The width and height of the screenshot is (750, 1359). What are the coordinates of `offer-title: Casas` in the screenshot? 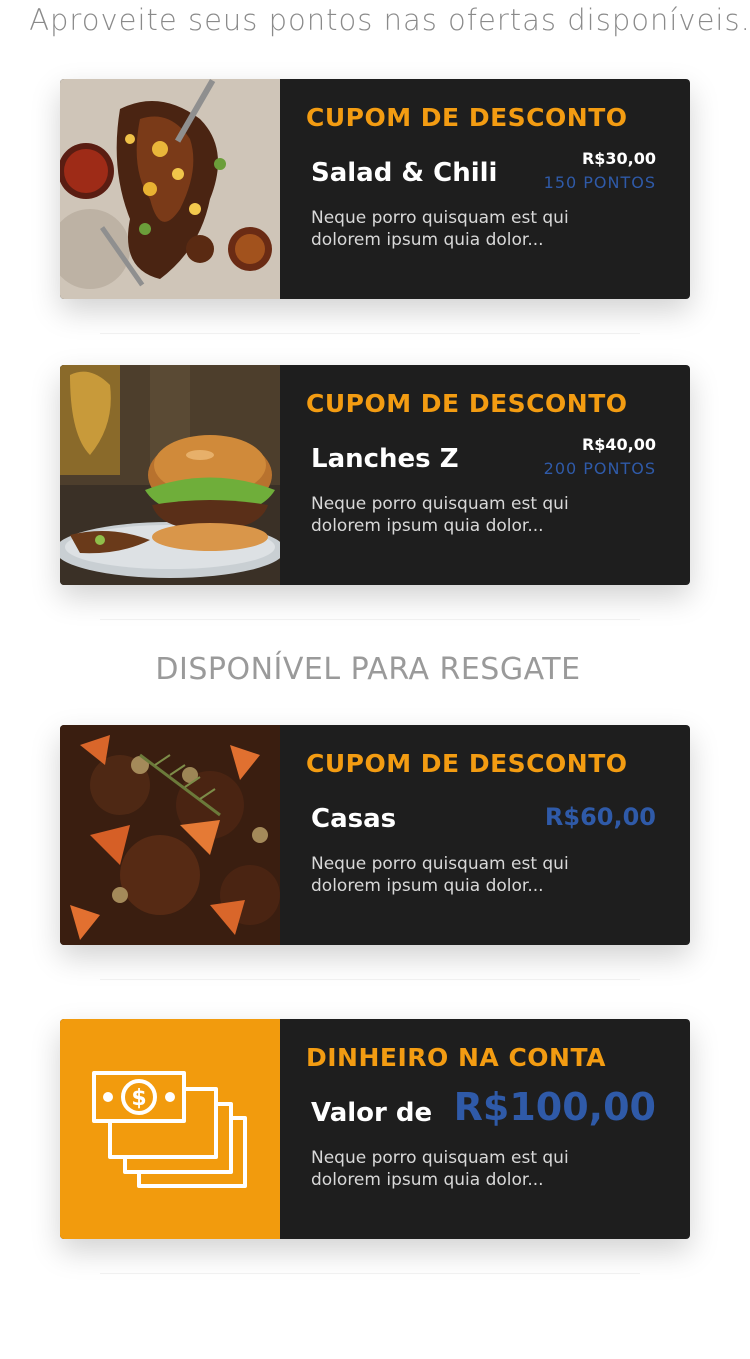 It's located at (354, 819).